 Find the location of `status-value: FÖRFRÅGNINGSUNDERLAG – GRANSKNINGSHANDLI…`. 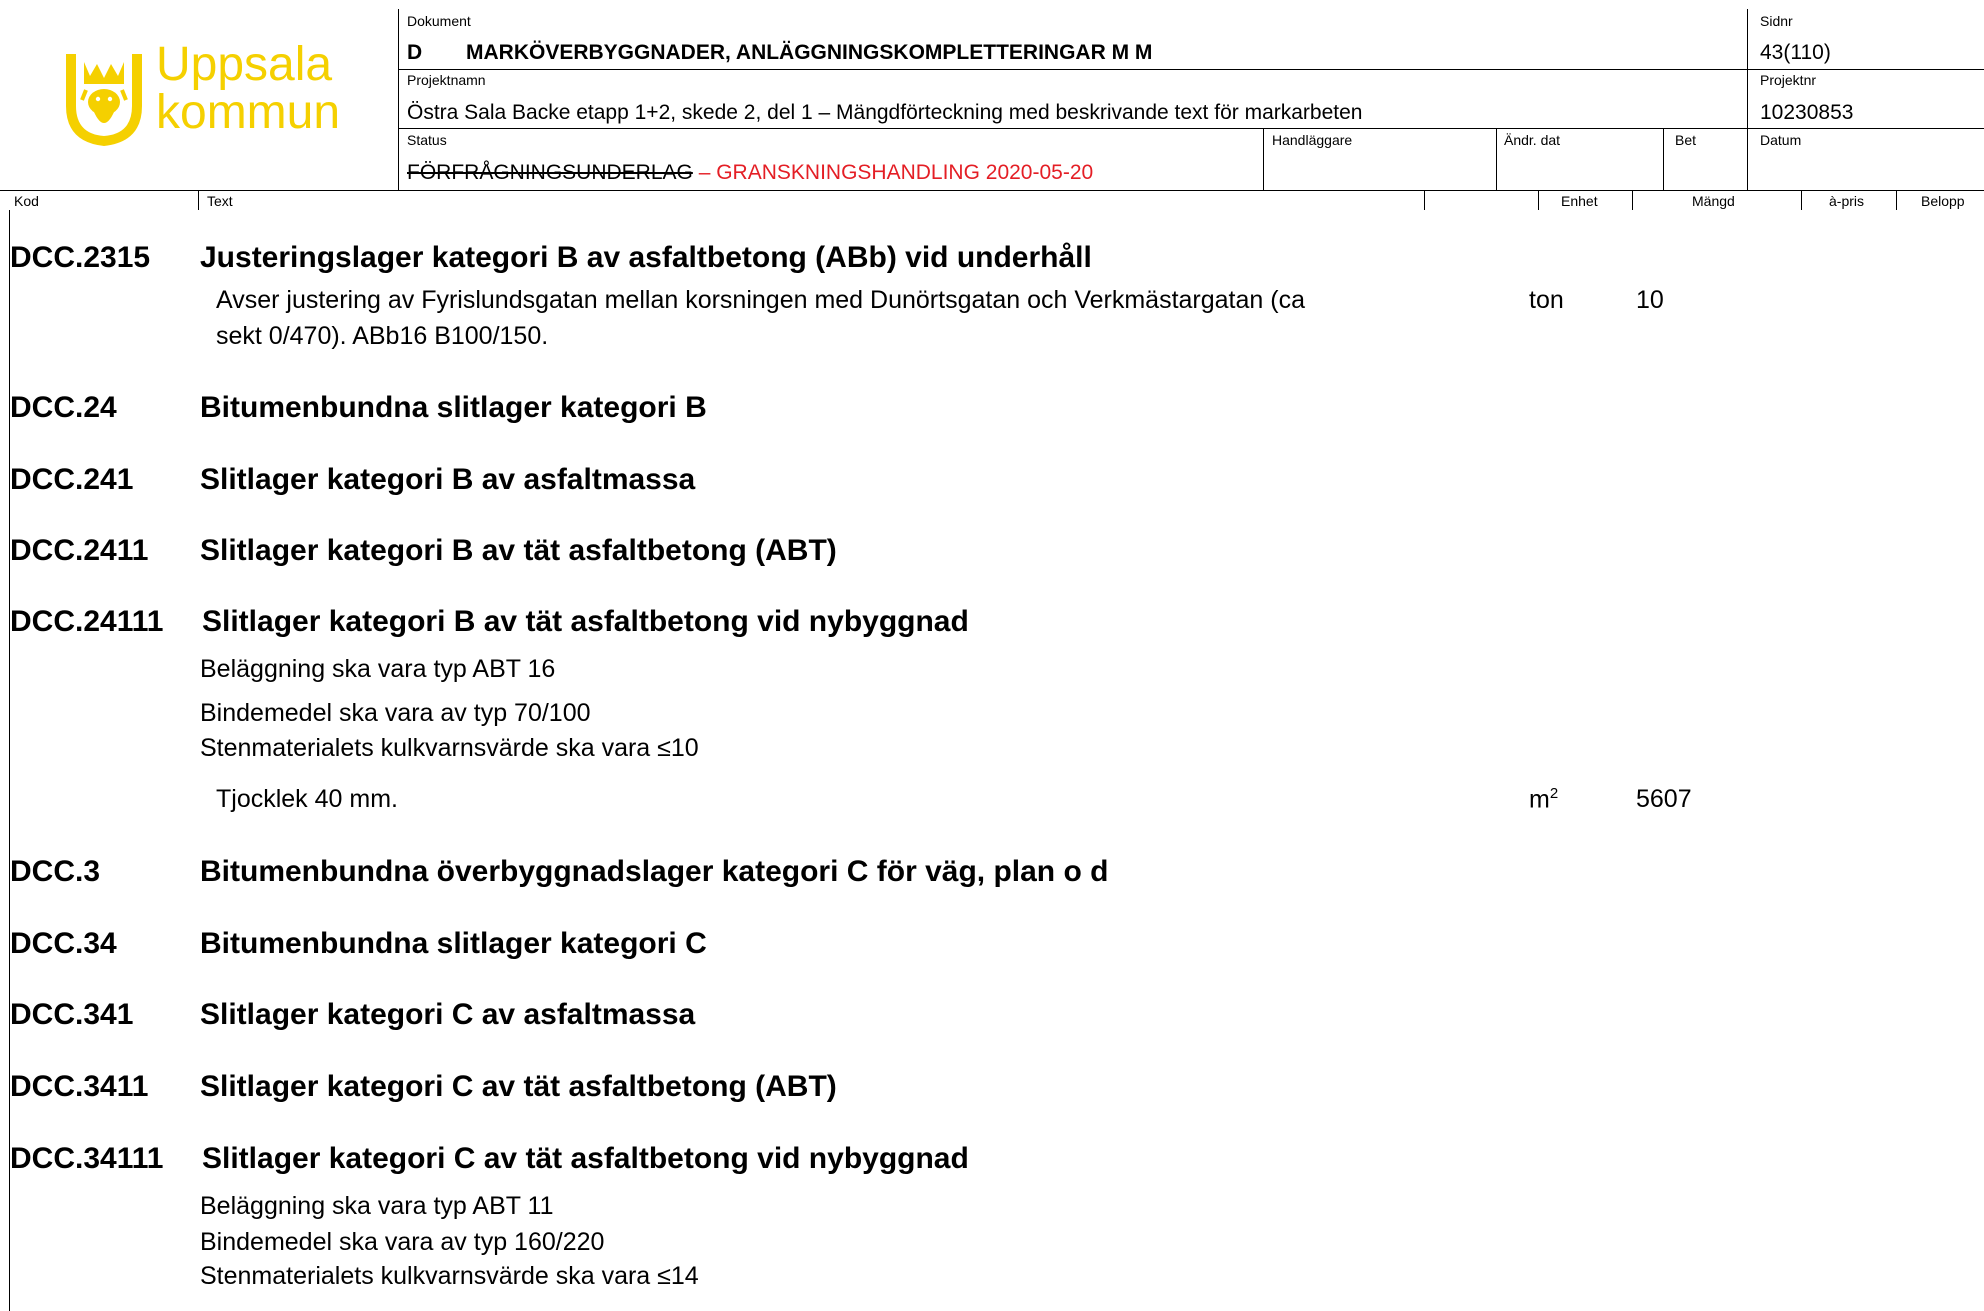

status-value: FÖRFRÅGNINGSUNDERLAG – GRANSKNINGSHANDLI… is located at coordinates (750, 173).